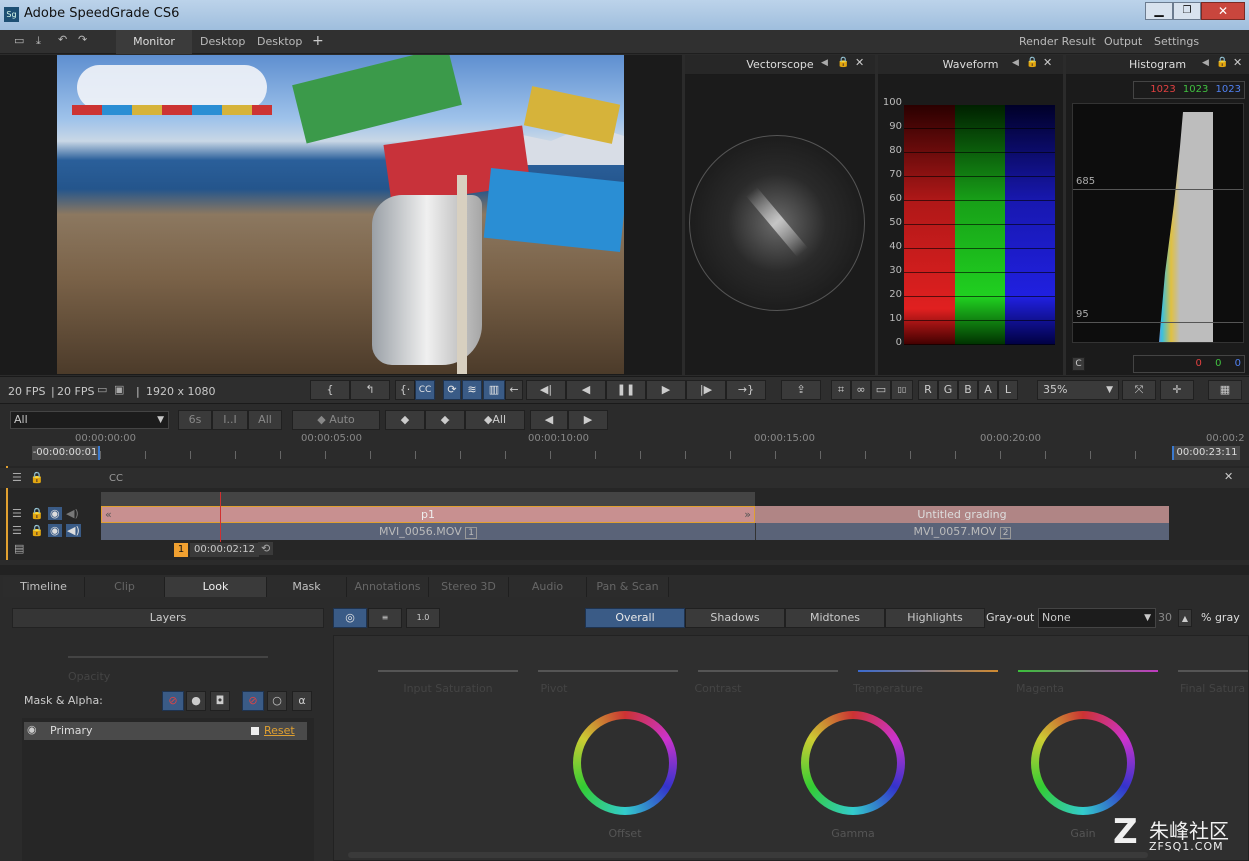 The width and height of the screenshot is (1249, 861). I want to click on final-saturation-slider, so click(1213, 671).